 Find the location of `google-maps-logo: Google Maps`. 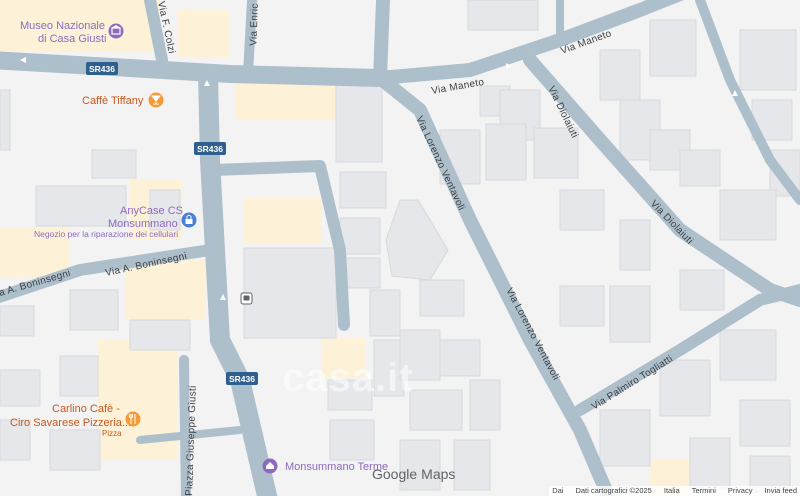

google-maps-logo: Google Maps is located at coordinates (413, 474).